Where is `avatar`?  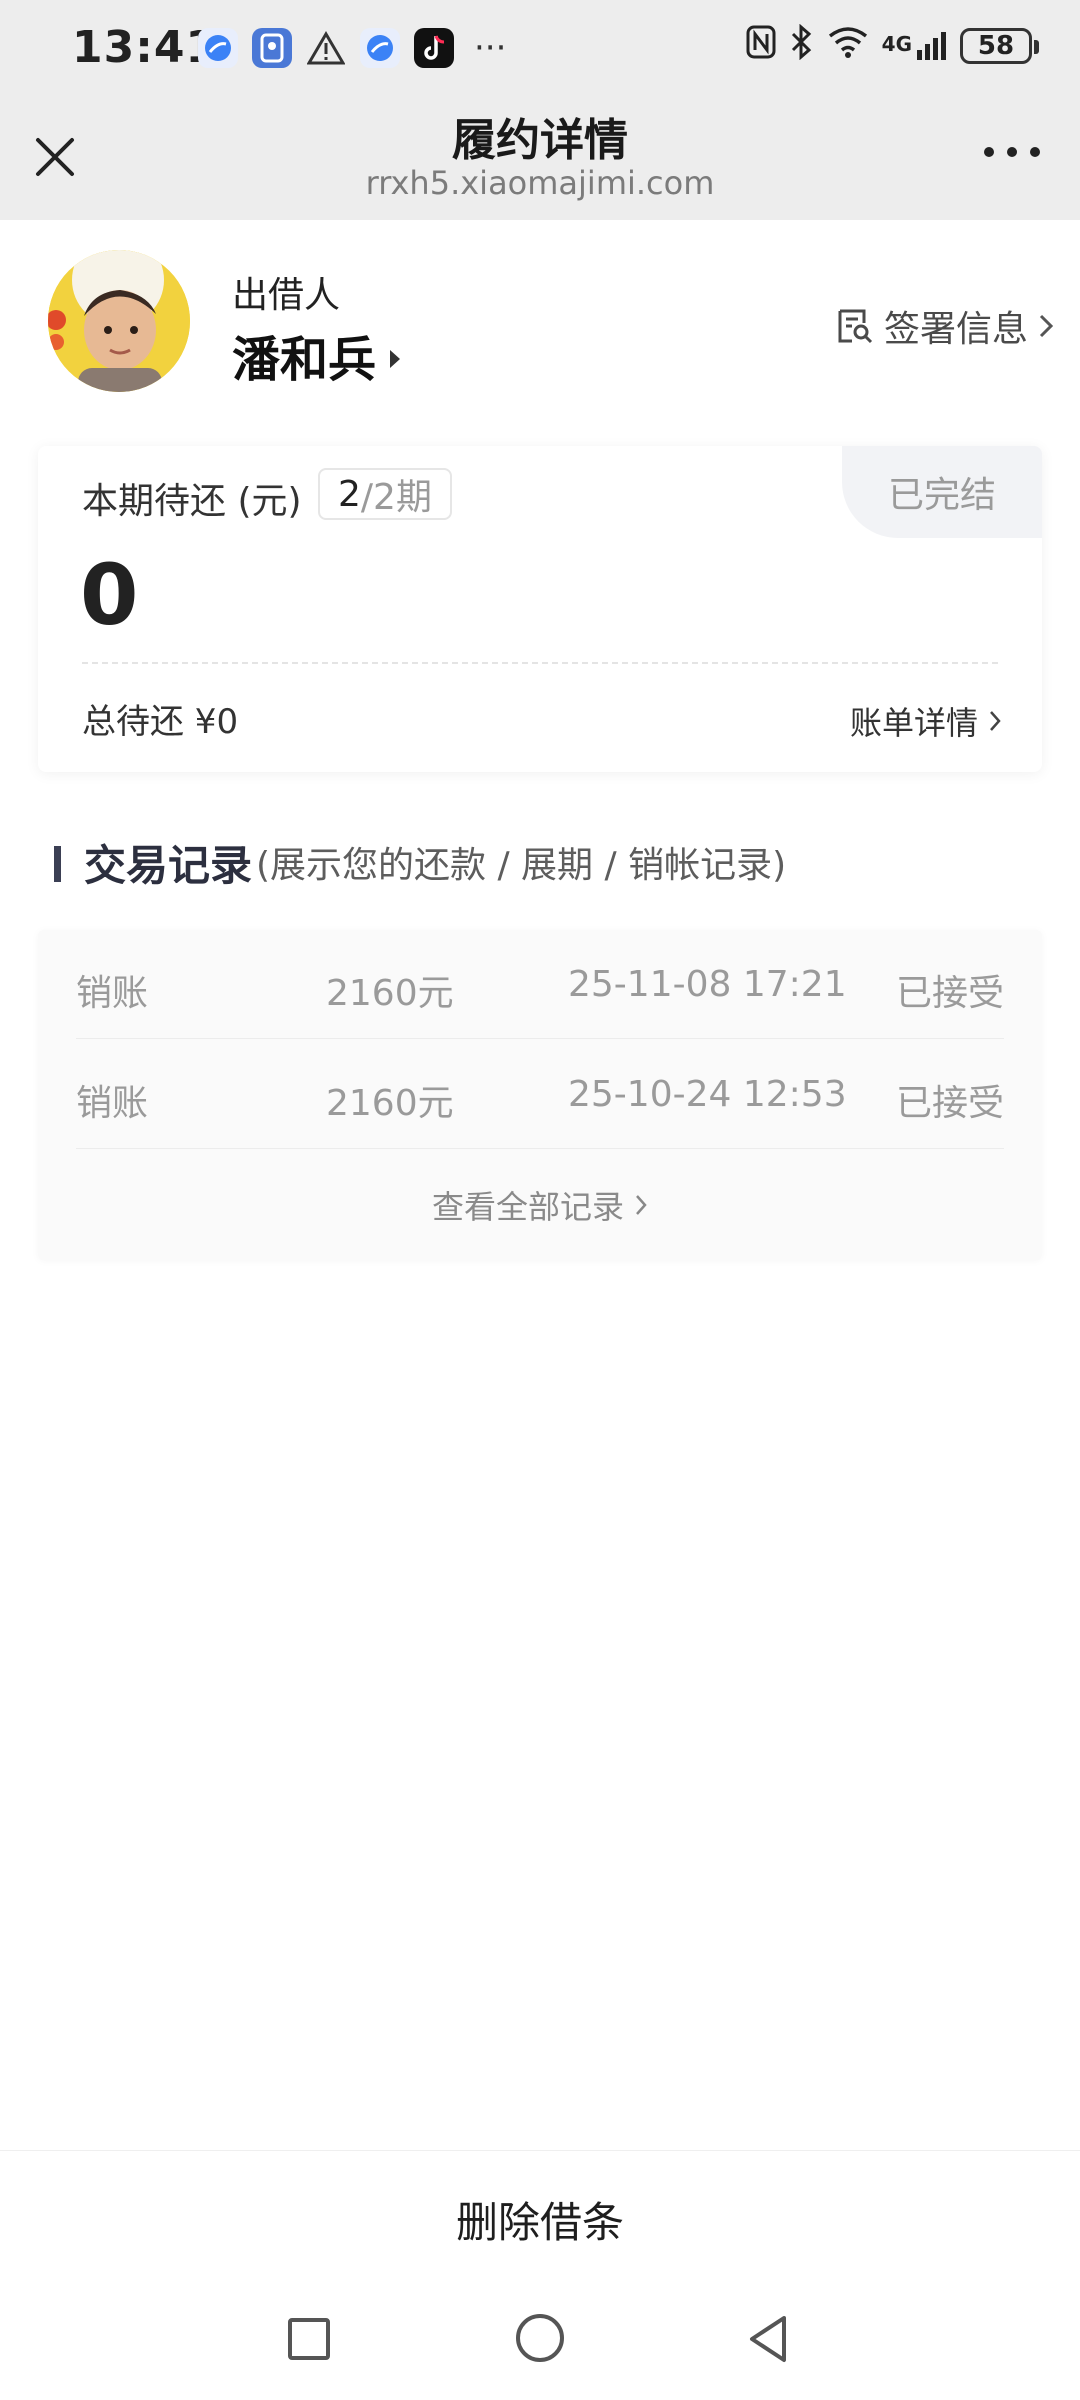
avatar is located at coordinates (119, 321).